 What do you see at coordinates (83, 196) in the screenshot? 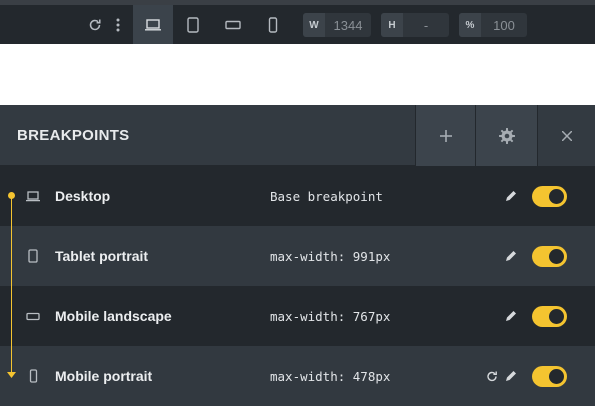
I see `breakpoint-name: Desktop` at bounding box center [83, 196].